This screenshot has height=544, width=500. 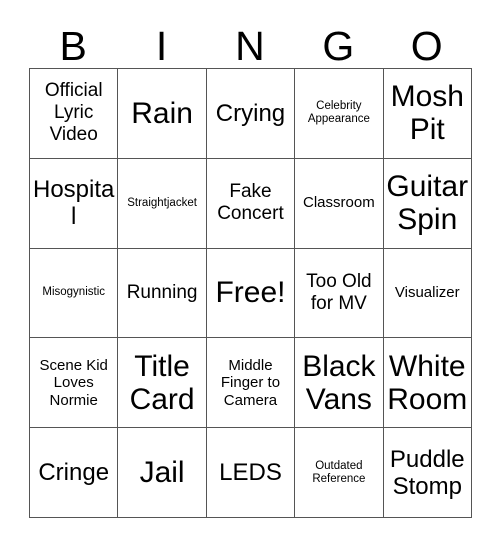 I want to click on bingo-cell: LEDS, so click(x=250, y=472).